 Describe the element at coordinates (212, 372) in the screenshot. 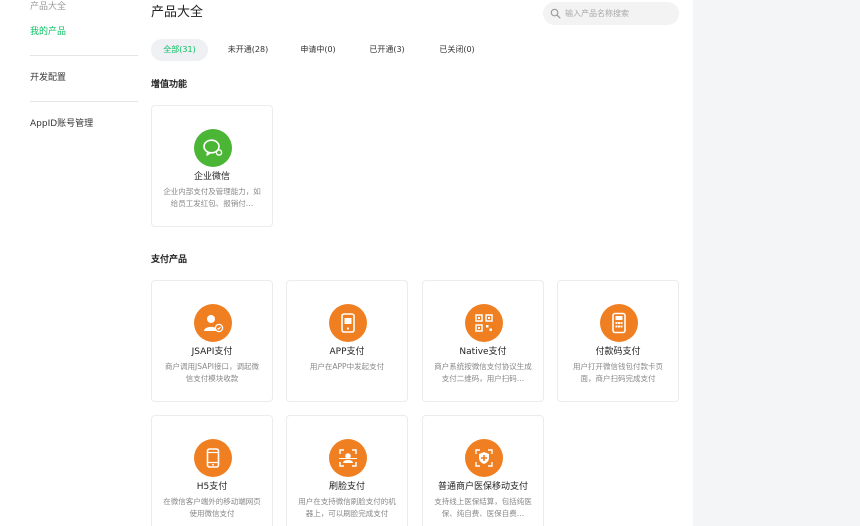

I see `product-card-desc: 商户调用JSAPI接口，调起微信支付模块收款` at that location.